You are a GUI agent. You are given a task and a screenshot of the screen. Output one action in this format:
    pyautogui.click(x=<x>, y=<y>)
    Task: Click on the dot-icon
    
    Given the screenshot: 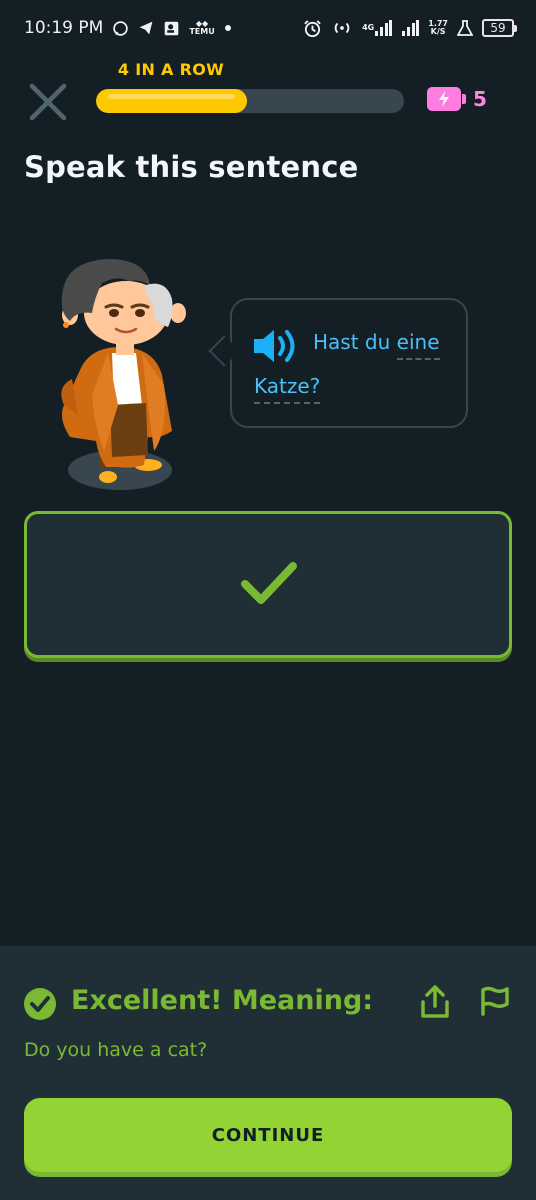 What is the action you would take?
    pyautogui.click(x=228, y=28)
    